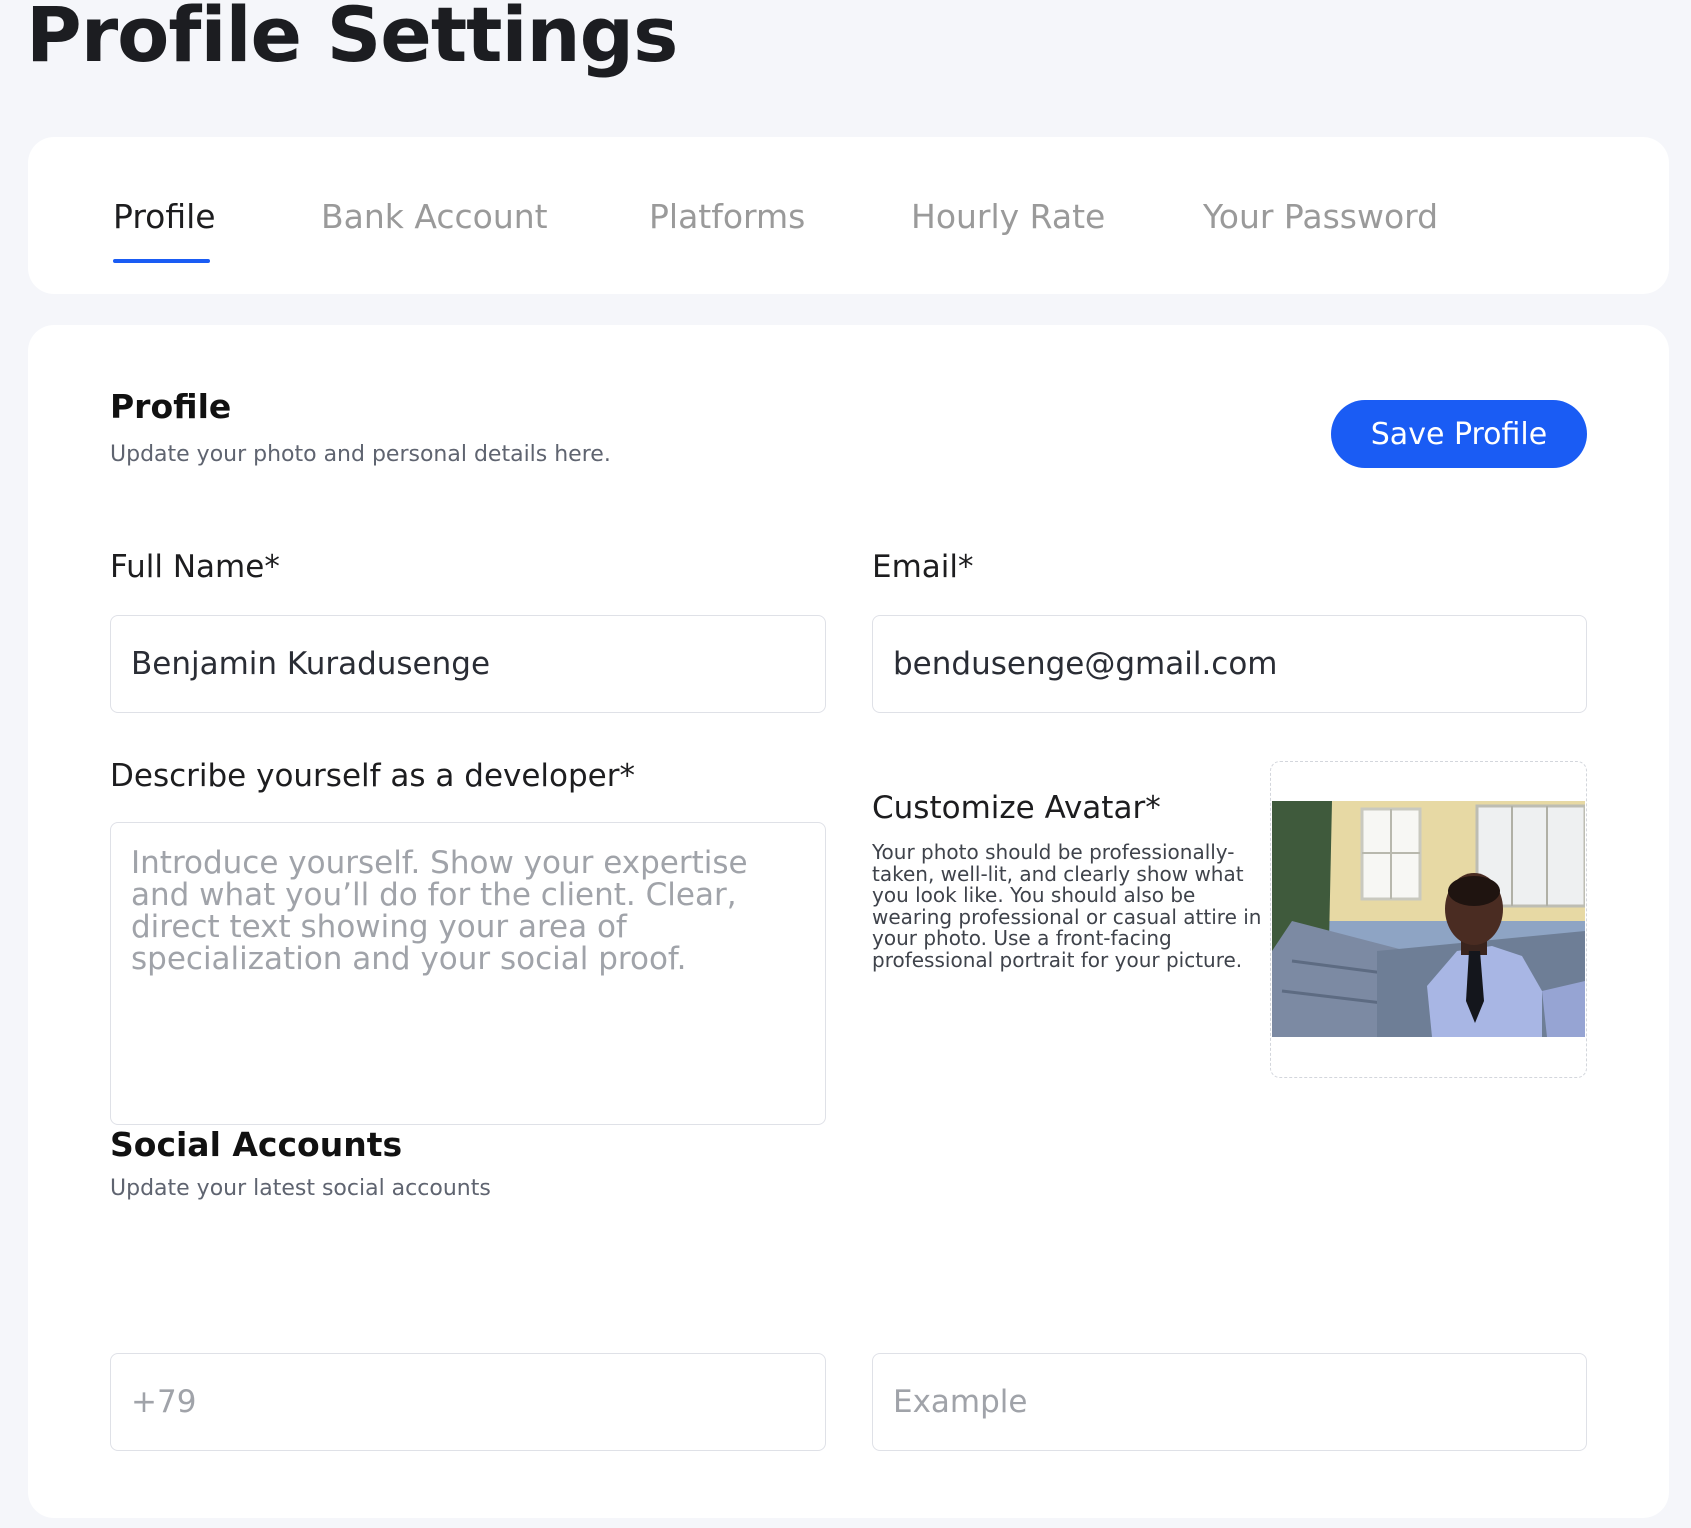  Describe the element at coordinates (164, 216) in the screenshot. I see `tab-profile: Profile` at that location.